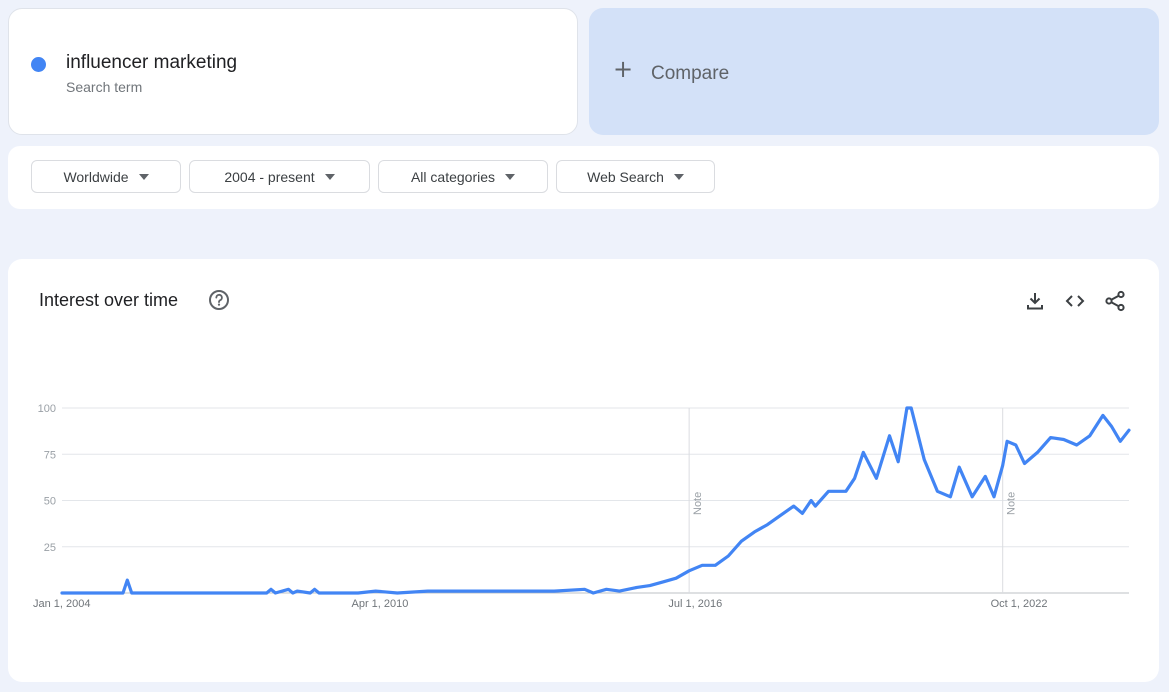  I want to click on region-filter: Worldwide, so click(106, 176).